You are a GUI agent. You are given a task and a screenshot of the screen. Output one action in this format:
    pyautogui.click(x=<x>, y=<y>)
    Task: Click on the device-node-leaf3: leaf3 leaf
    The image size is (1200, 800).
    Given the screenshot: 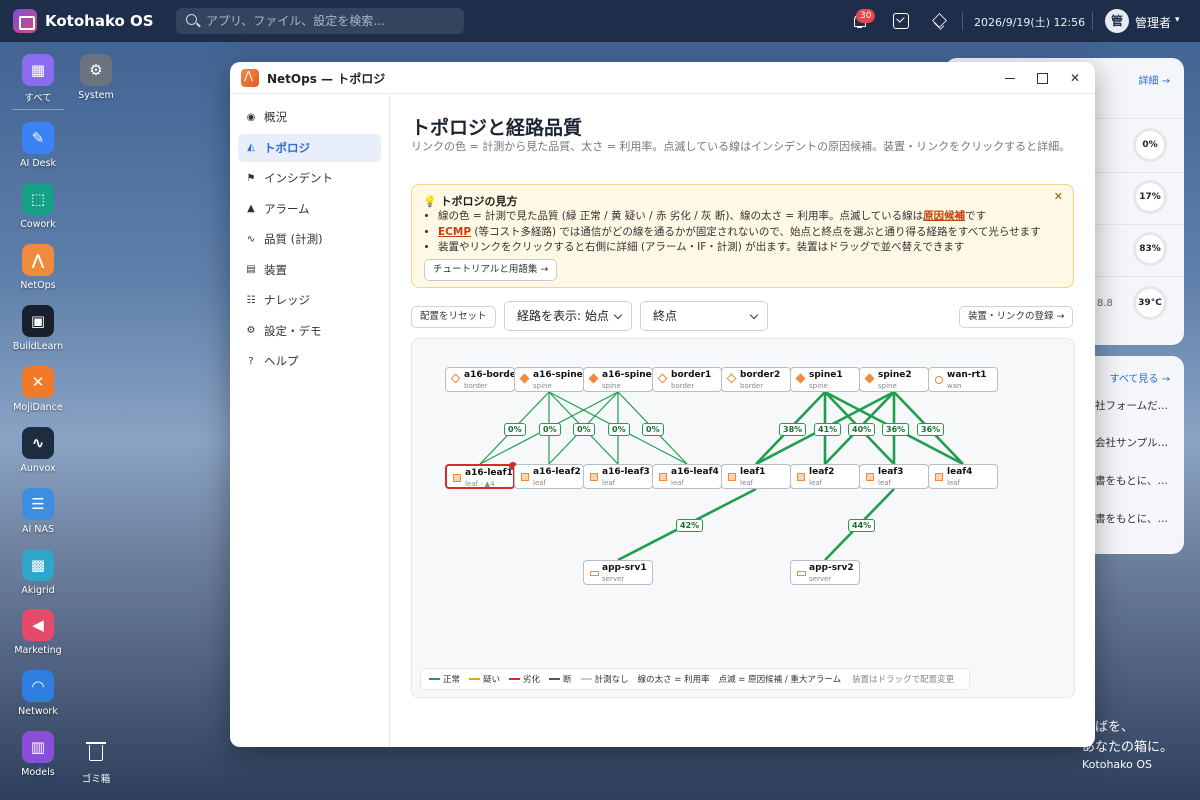 What is the action you would take?
    pyautogui.click(x=894, y=476)
    